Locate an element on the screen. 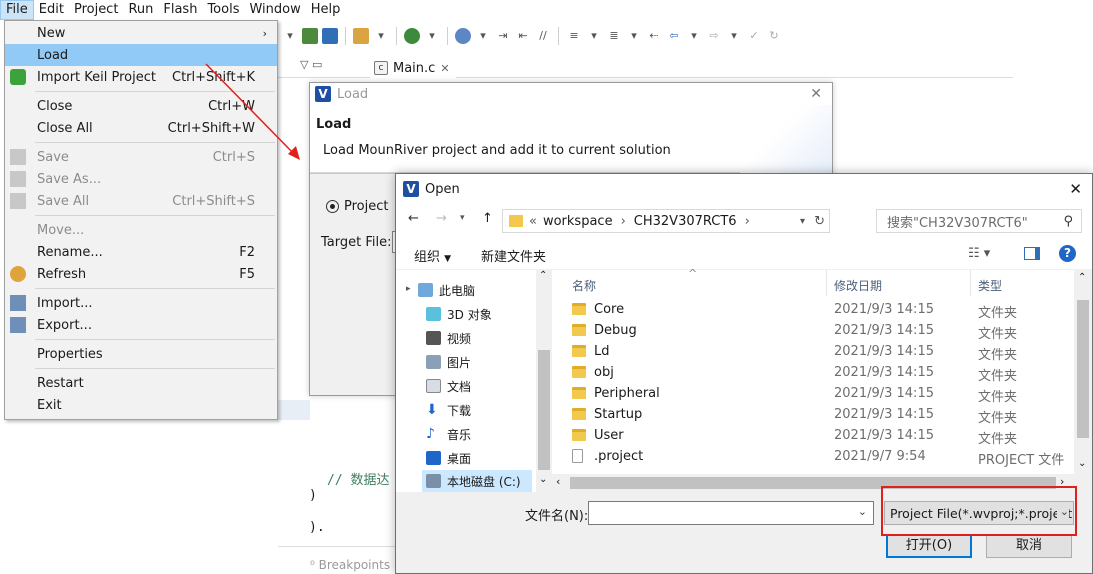  menu-window: Window is located at coordinates (274, 10).